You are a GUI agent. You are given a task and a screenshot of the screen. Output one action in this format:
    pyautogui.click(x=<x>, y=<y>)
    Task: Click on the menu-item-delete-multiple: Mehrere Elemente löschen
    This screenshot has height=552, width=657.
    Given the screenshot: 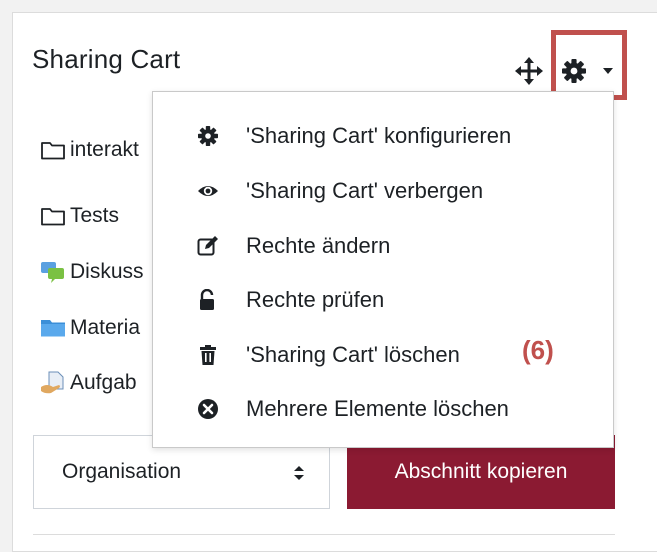 What is the action you would take?
    pyautogui.click(x=383, y=409)
    